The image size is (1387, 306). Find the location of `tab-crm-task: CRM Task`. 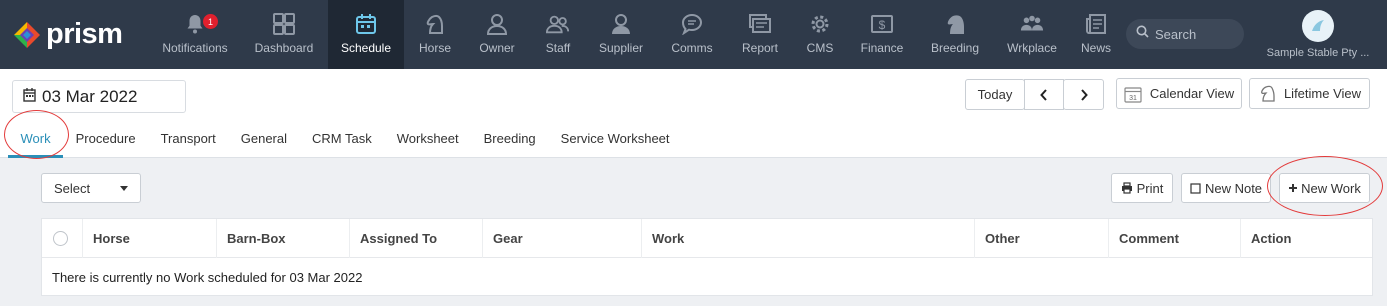

tab-crm-task: CRM Task is located at coordinates (342, 142).